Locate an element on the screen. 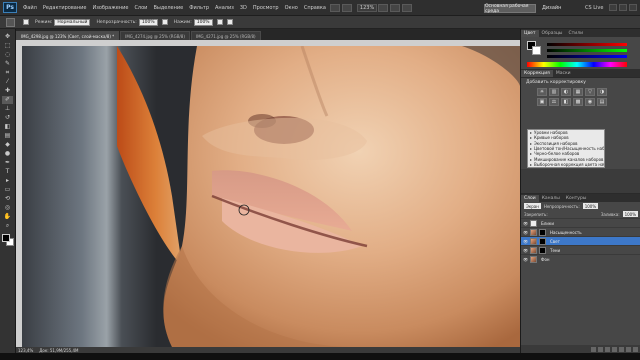 The width and height of the screenshot is (640, 360). link-layers-icon is located at coordinates (593, 349).